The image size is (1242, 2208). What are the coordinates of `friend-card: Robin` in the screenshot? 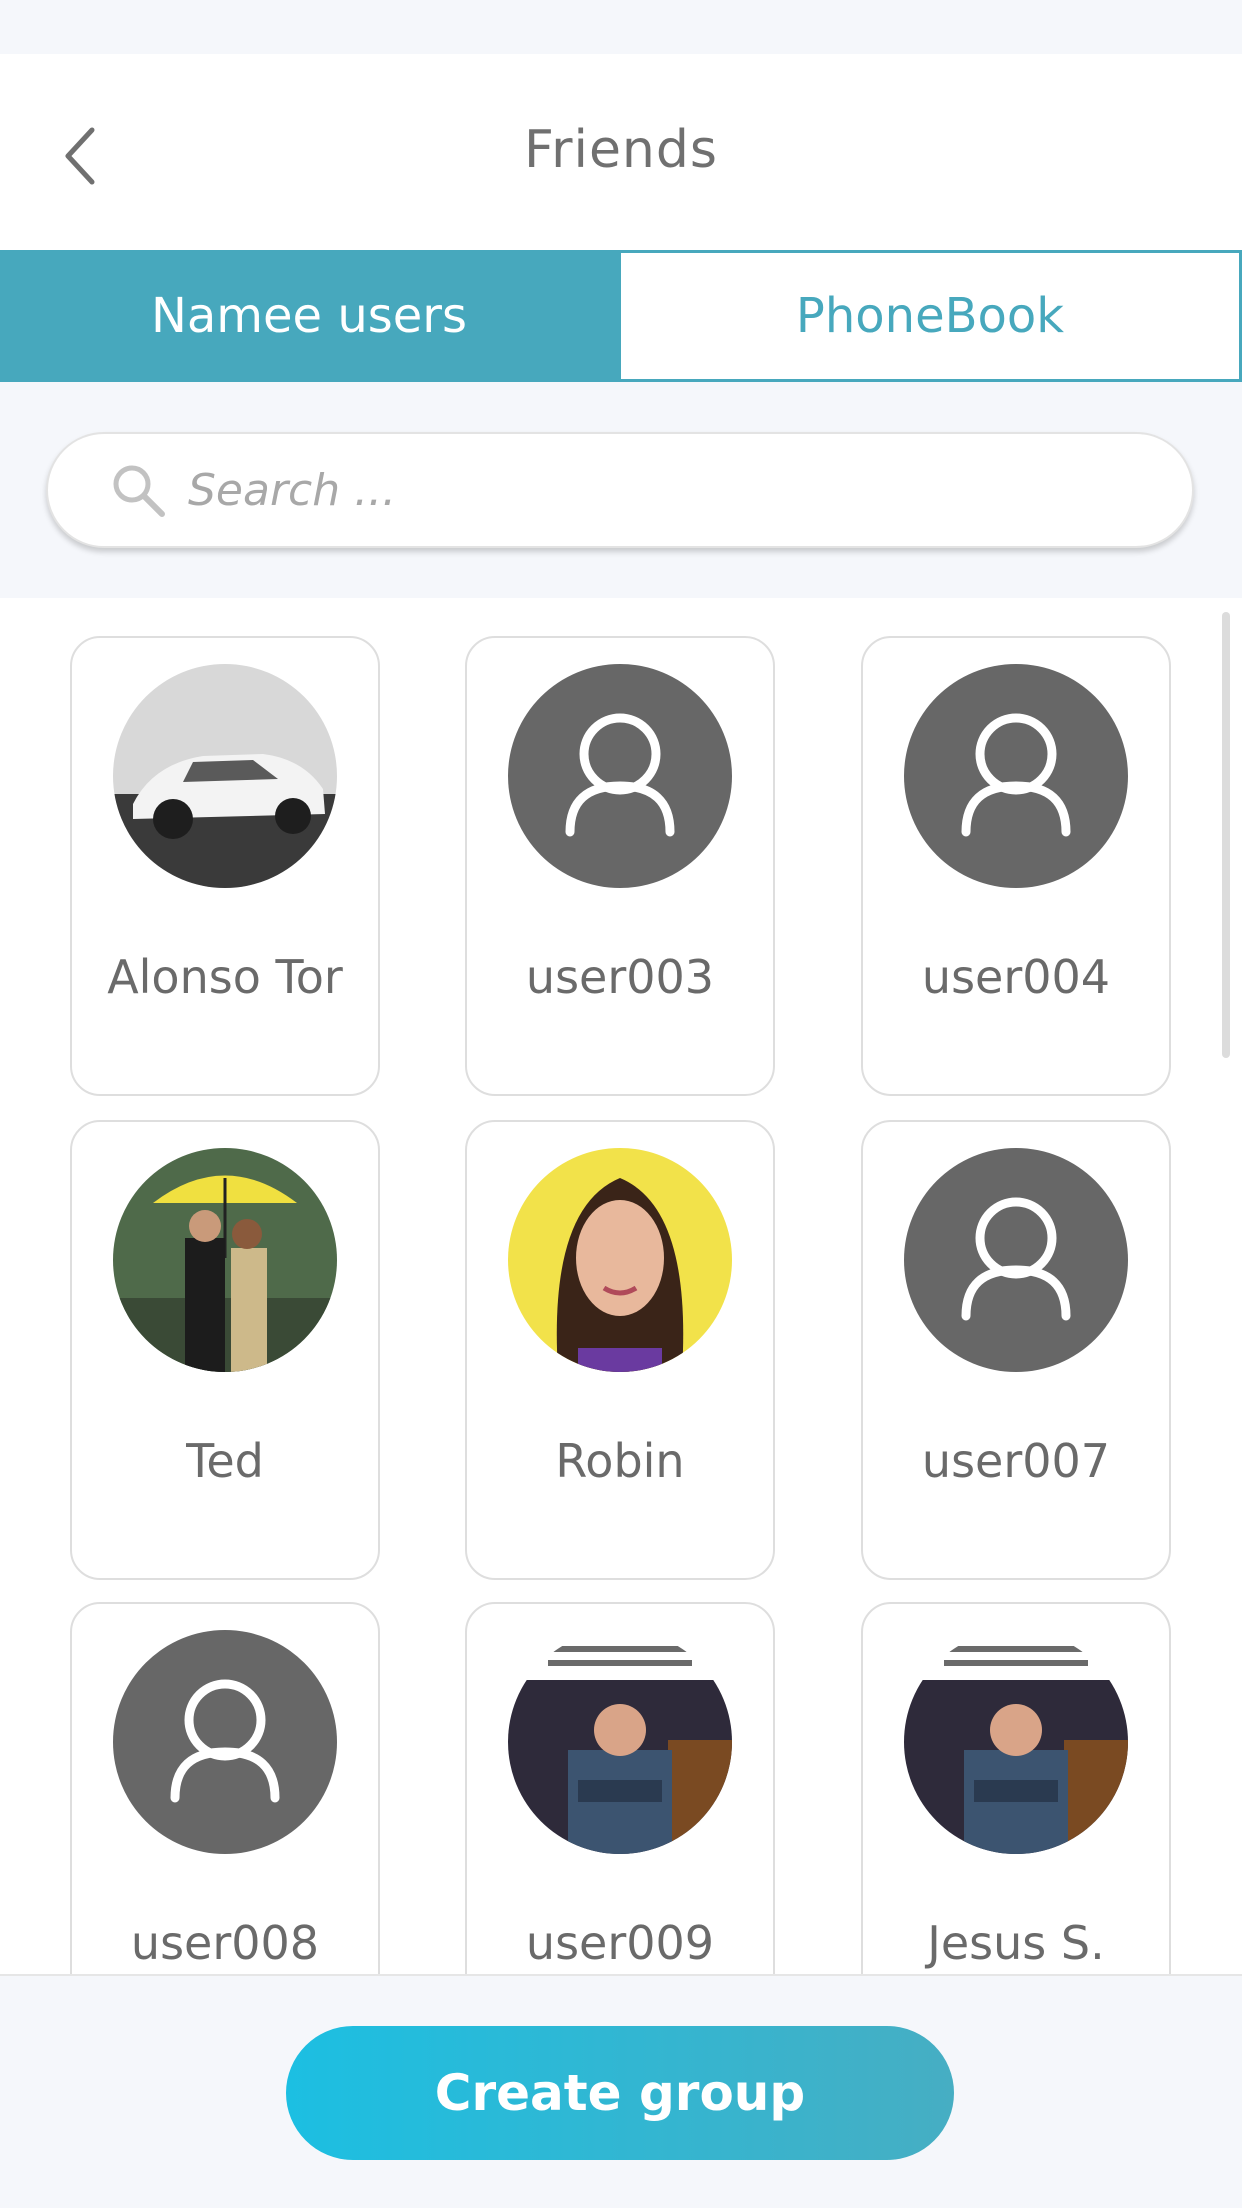 It's located at (620, 1350).